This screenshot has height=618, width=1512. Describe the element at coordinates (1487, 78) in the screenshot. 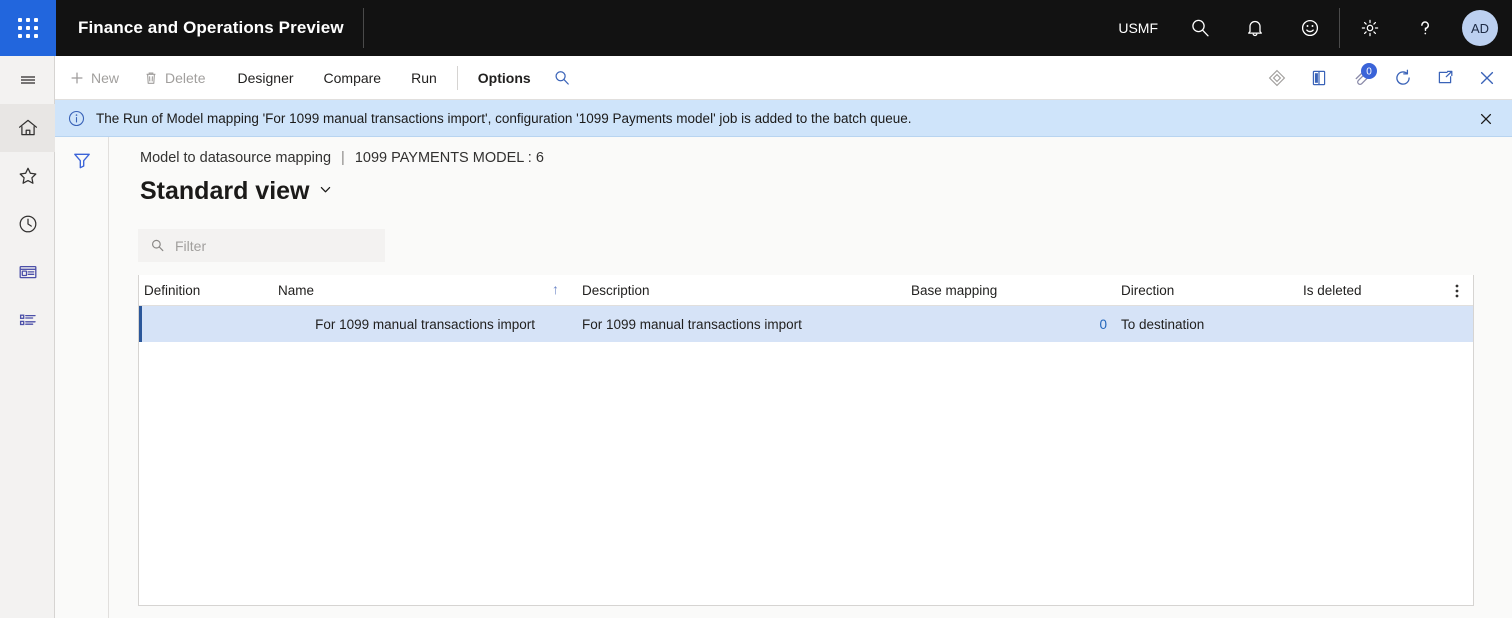

I see `close-icon` at that location.